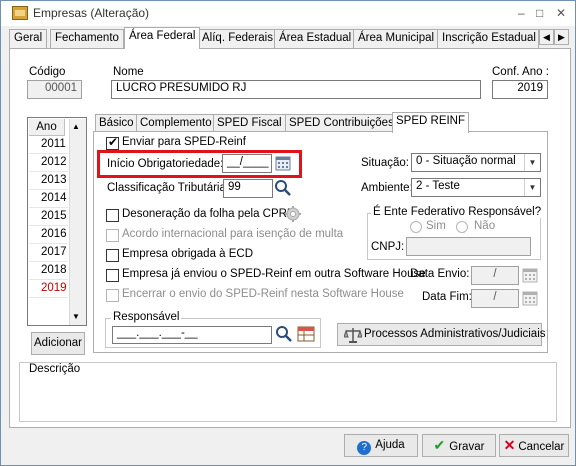 This screenshot has height=466, width=576. Describe the element at coordinates (112, 275) in the screenshot. I see `ja-enviou-checkbox` at that location.